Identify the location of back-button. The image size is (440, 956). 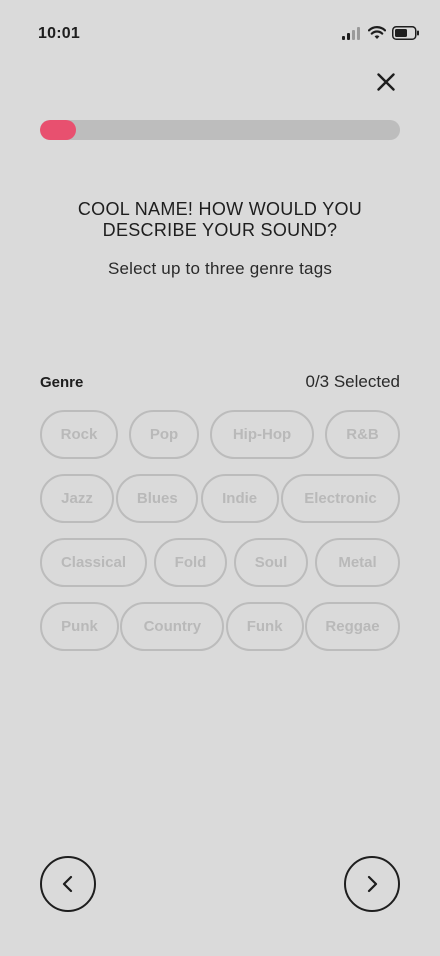
(68, 884).